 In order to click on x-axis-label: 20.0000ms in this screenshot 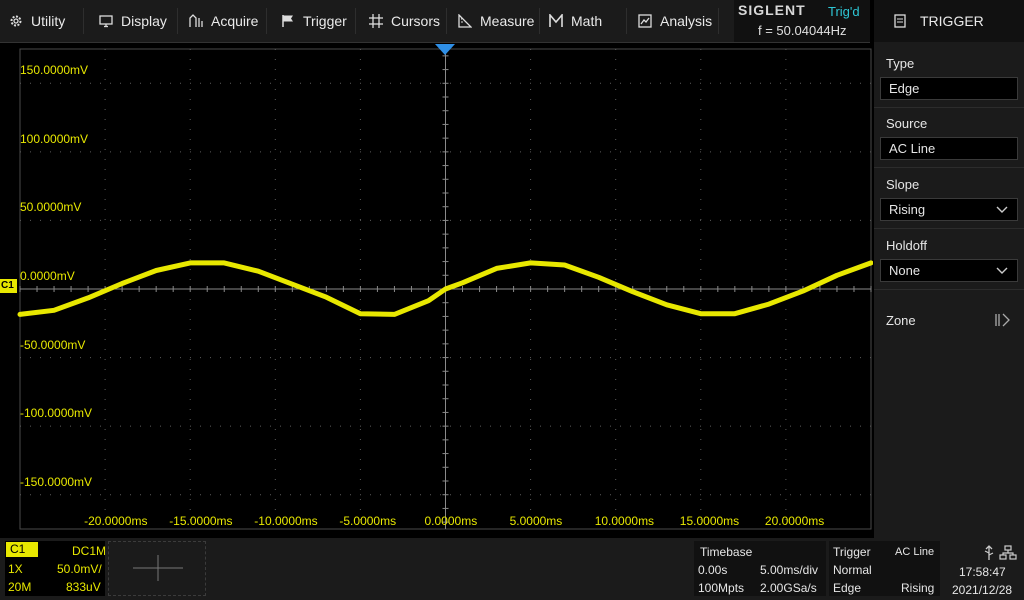, I will do `click(794, 521)`.